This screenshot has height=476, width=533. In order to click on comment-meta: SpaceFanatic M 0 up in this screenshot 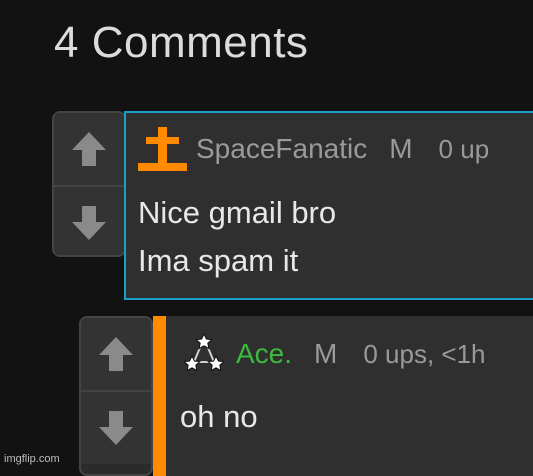, I will do `click(312, 149)`.